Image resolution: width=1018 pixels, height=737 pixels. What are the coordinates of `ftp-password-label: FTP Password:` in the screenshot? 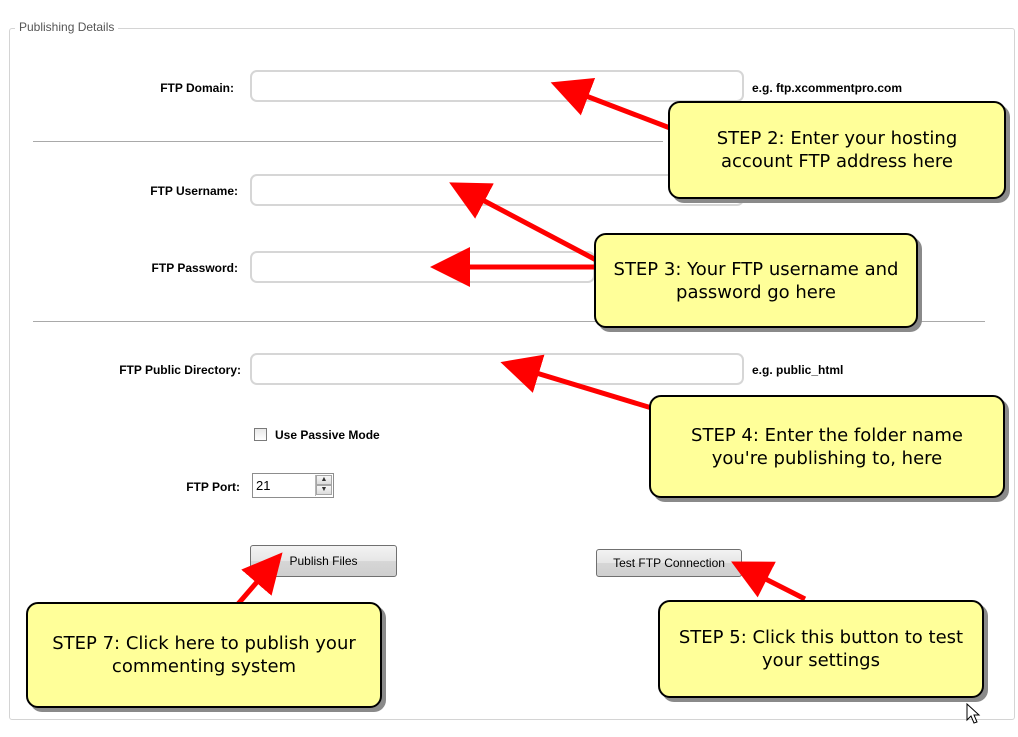 It's located at (194, 268).